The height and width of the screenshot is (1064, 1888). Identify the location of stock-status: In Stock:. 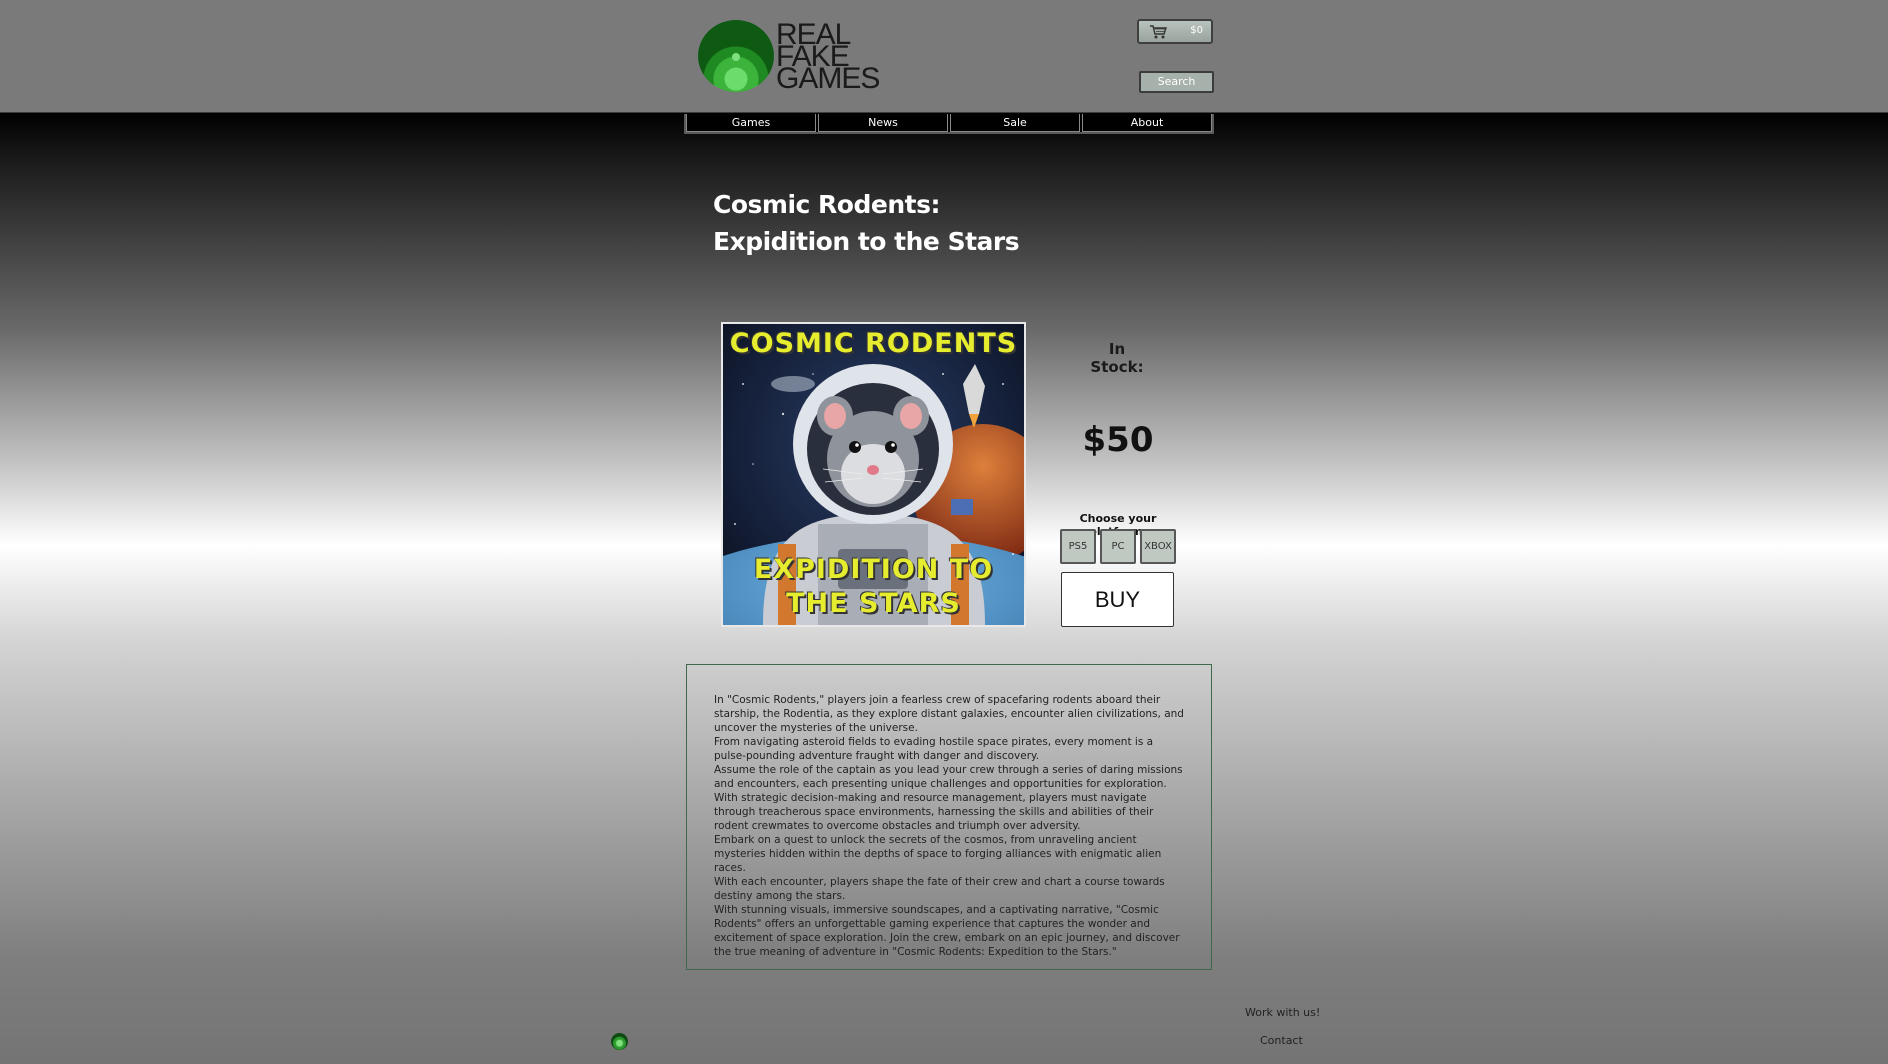
(1117, 358).